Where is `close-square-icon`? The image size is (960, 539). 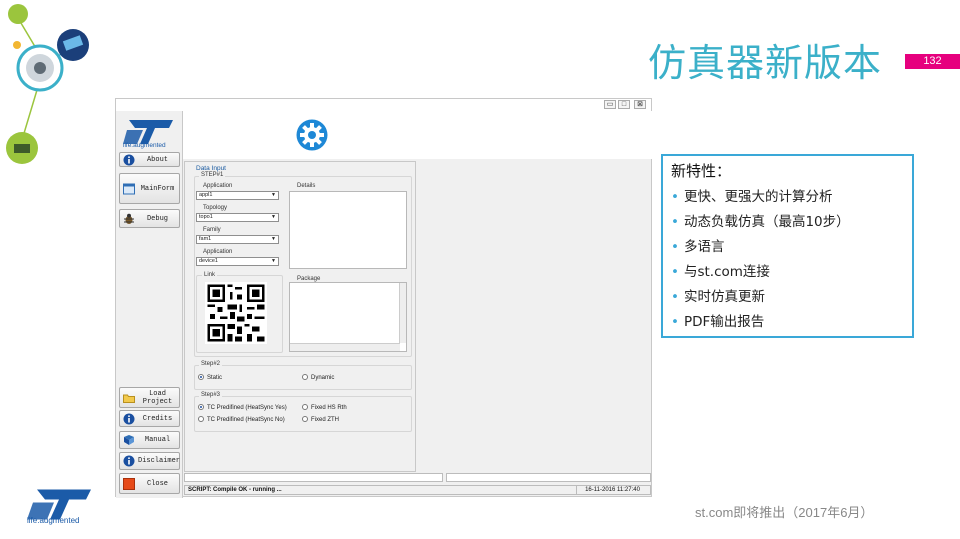 close-square-icon is located at coordinates (129, 483).